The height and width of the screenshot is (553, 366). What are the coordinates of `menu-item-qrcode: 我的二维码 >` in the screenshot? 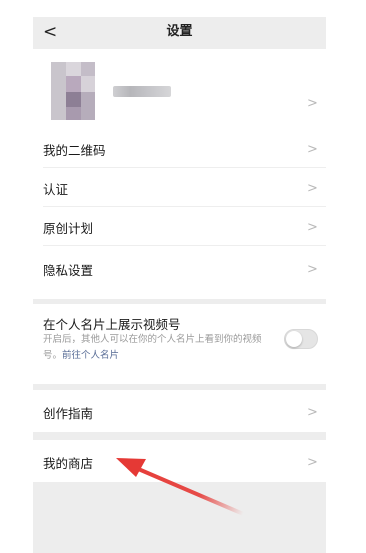 It's located at (179, 148).